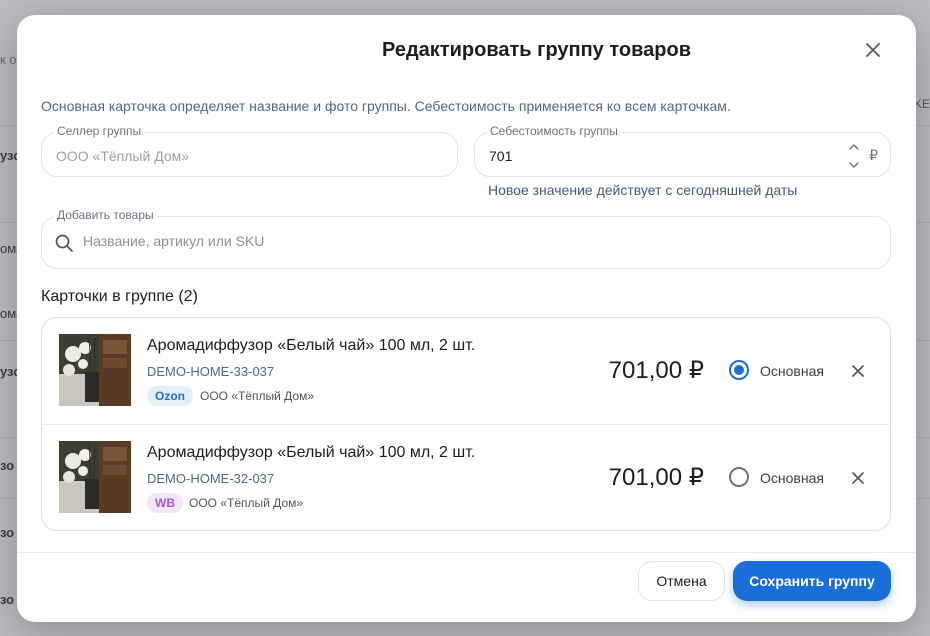 The height and width of the screenshot is (636, 930). Describe the element at coordinates (536, 50) in the screenshot. I see `modal-title: Редактировать группу товаров` at that location.